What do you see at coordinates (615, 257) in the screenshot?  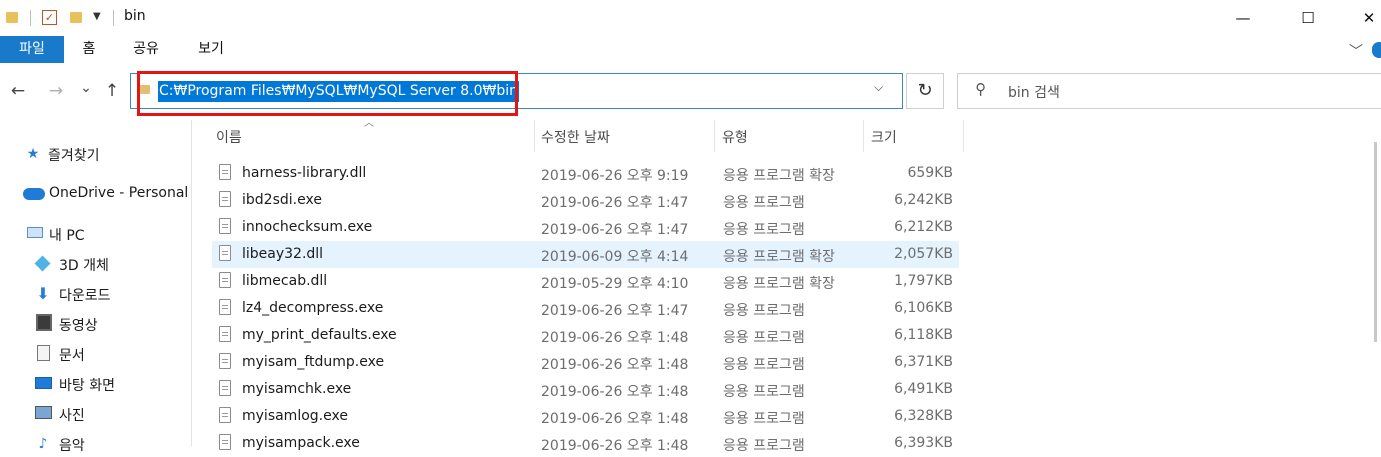 I see `file-date: 2019-06-09 오후 4:14` at bounding box center [615, 257].